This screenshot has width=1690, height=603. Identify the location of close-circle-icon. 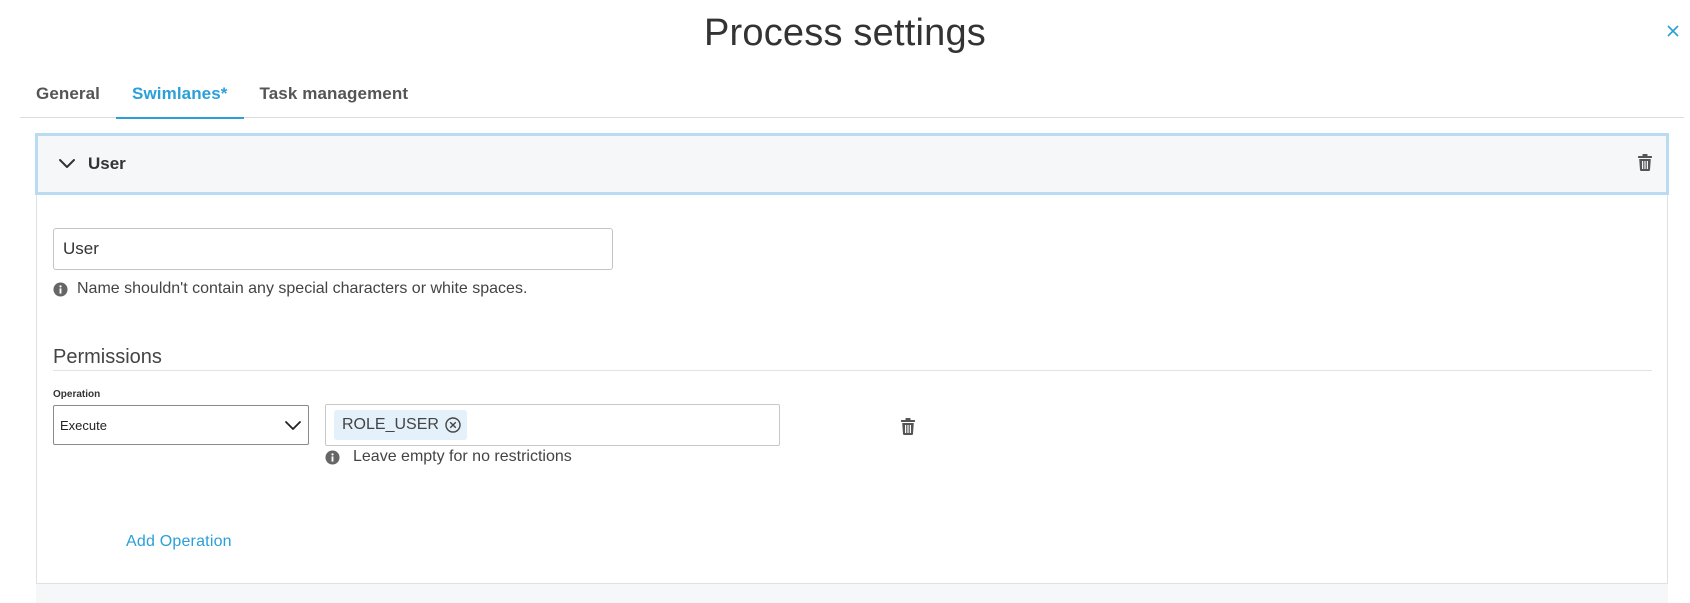
(453, 425).